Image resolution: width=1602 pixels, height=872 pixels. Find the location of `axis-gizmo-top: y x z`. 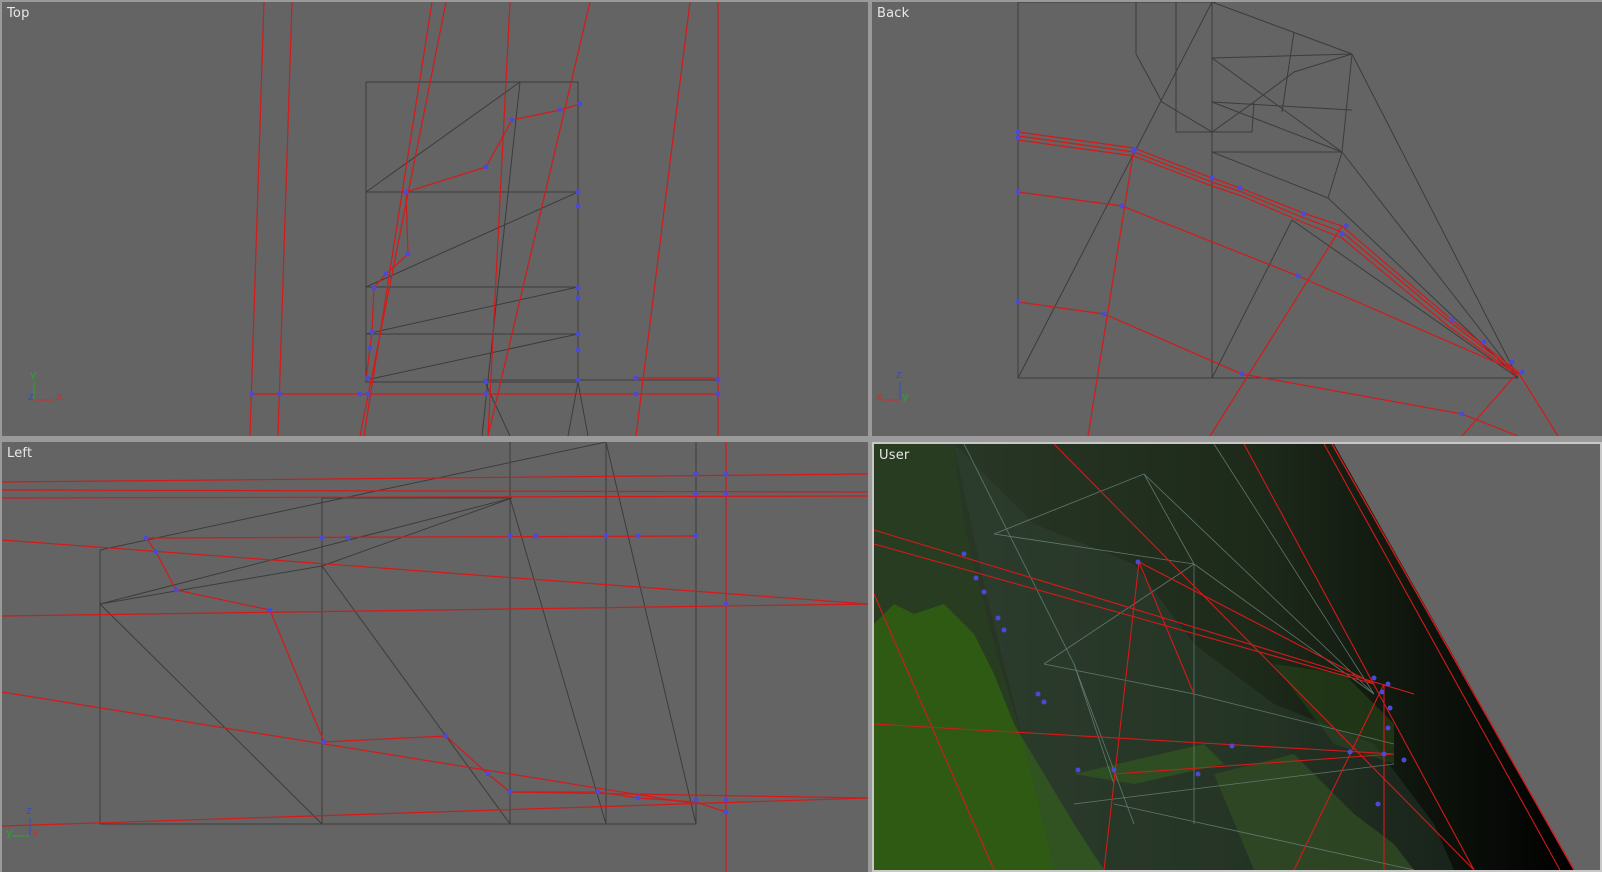

axis-gizmo-top: y x z is located at coordinates (49, 388).